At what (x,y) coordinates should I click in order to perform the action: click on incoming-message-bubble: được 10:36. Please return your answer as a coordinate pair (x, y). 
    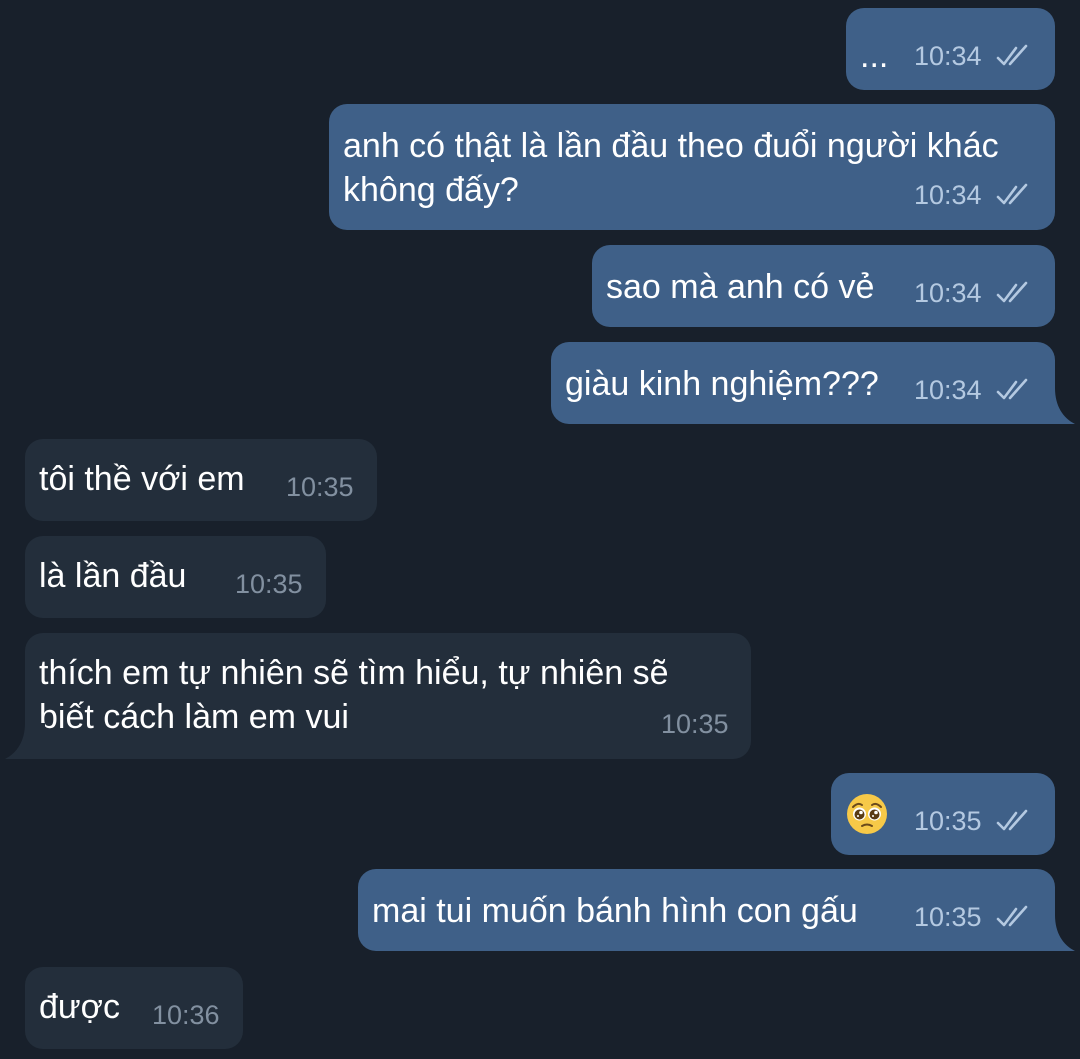
    Looking at the image, I should click on (134, 1008).